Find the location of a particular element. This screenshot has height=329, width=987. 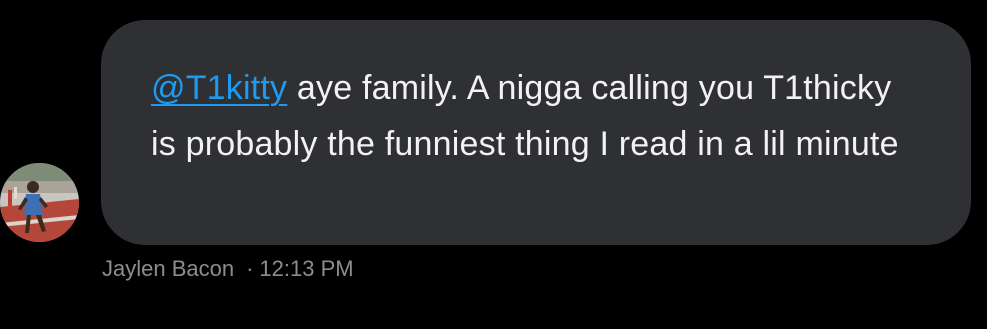

message-meta: Jaylen Bacon · 12:13 PM is located at coordinates (228, 269).